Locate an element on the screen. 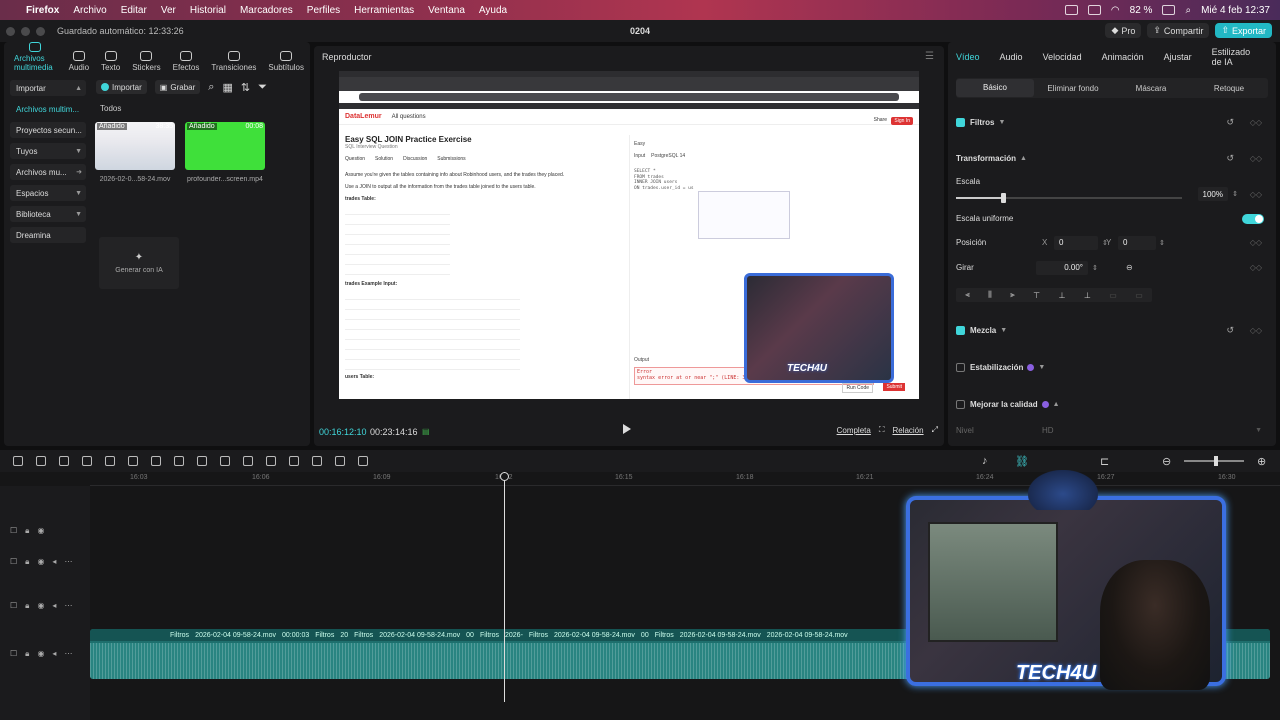  sidebar-item-library: Biblioteca ▼ is located at coordinates (48, 214).